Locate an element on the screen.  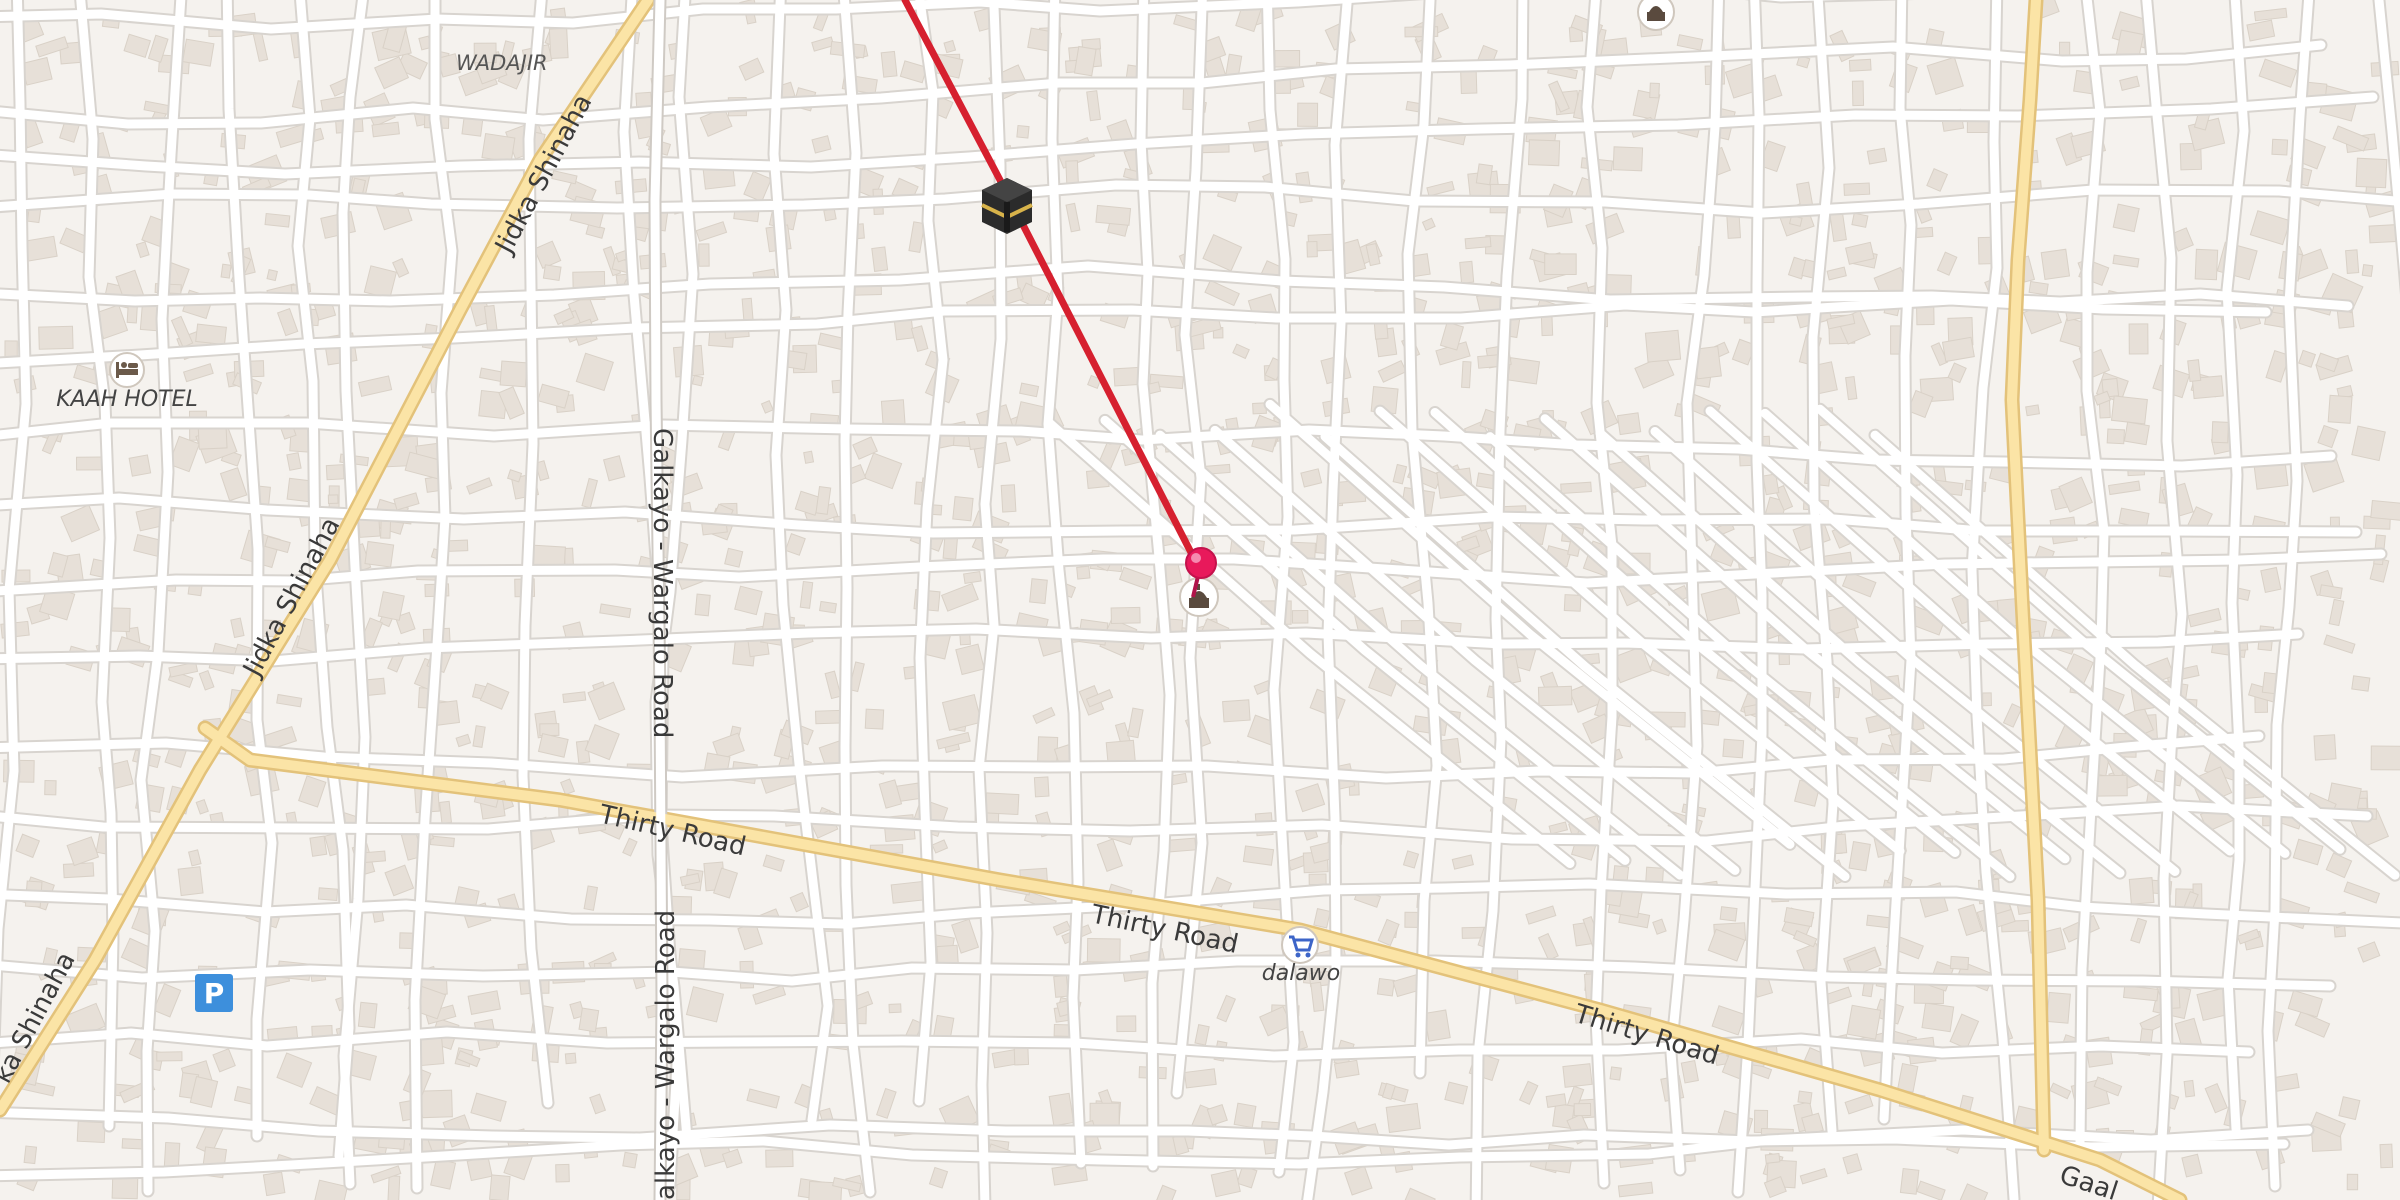
road-label-galkayo-wargalo: alkayo - Wargalo Road is located at coordinates (666, 1055).